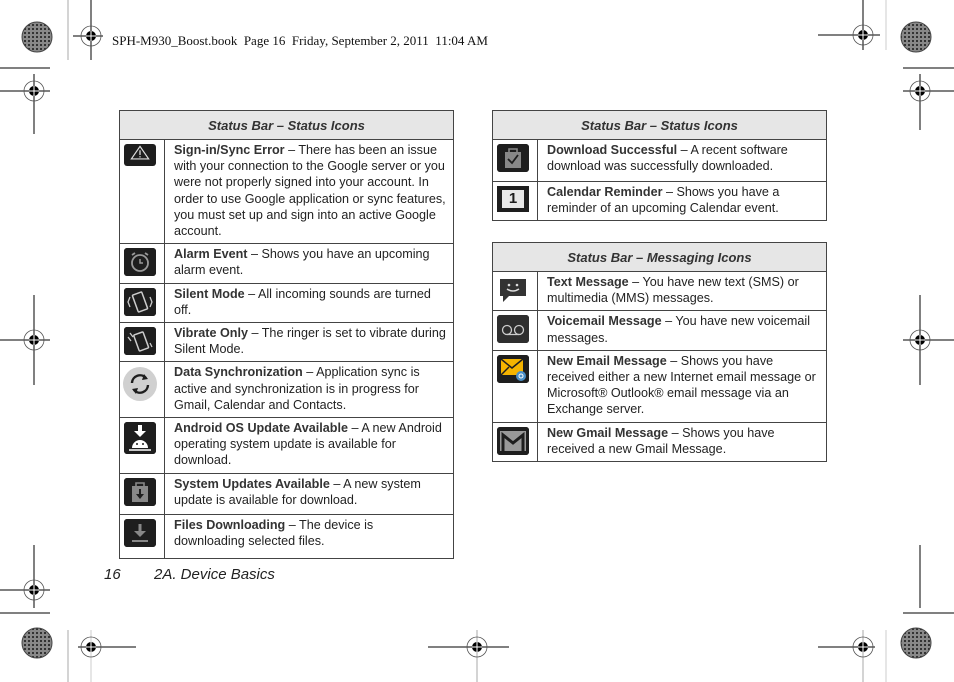  I want to click on registration-disc-top-right, so click(916, 37).